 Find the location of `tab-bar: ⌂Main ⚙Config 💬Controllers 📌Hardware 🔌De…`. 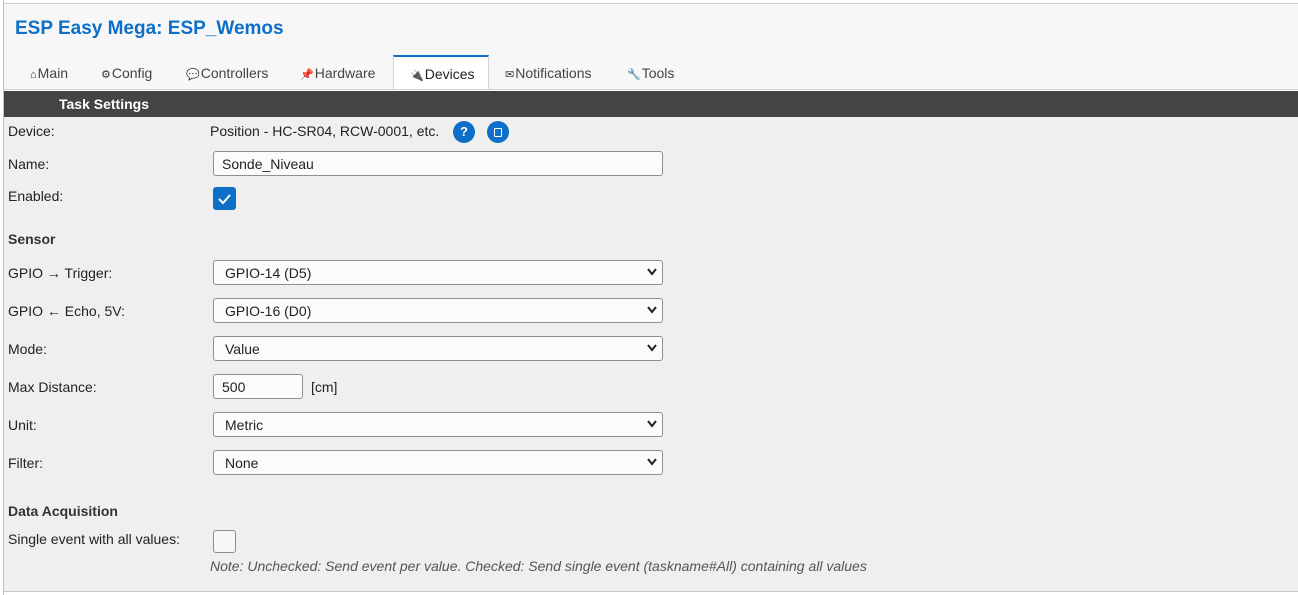

tab-bar: ⌂Main ⚙Config 💬Controllers 📌Hardware 🔌De… is located at coordinates (651, 72).